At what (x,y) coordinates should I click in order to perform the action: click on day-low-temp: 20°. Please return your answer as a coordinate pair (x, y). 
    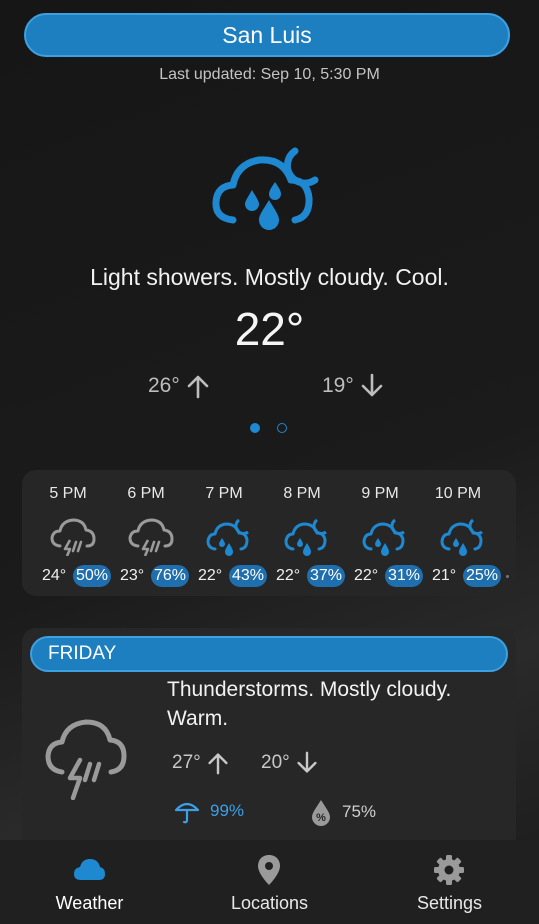
    Looking at the image, I should click on (290, 763).